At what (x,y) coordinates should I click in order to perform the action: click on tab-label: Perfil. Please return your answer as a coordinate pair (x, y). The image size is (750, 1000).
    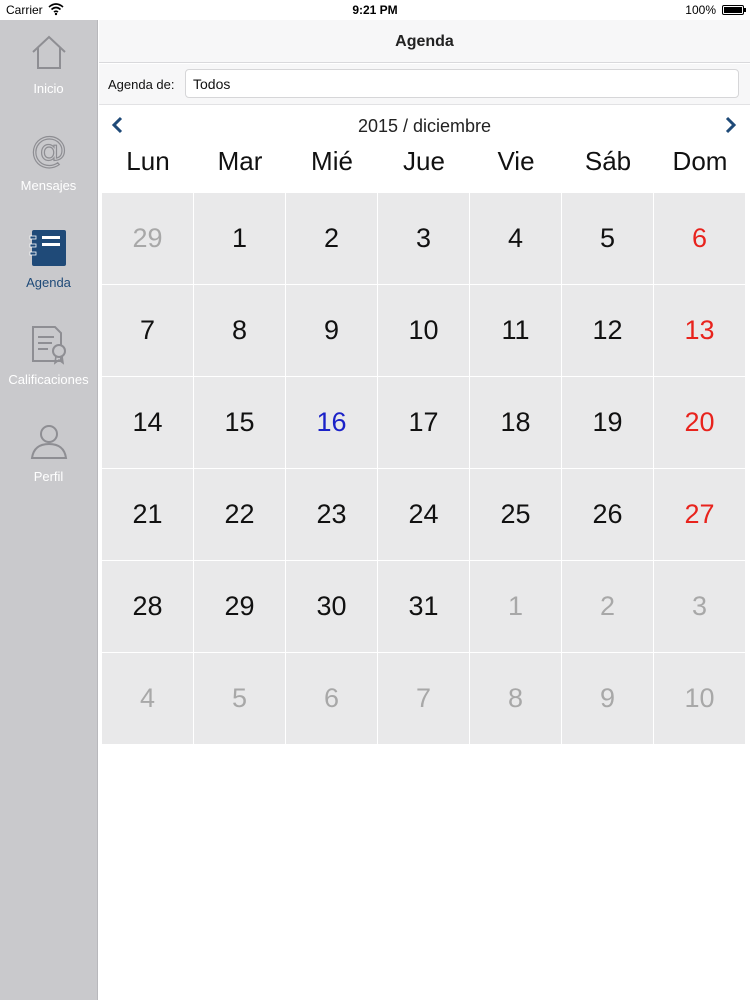
    Looking at the image, I should click on (48, 476).